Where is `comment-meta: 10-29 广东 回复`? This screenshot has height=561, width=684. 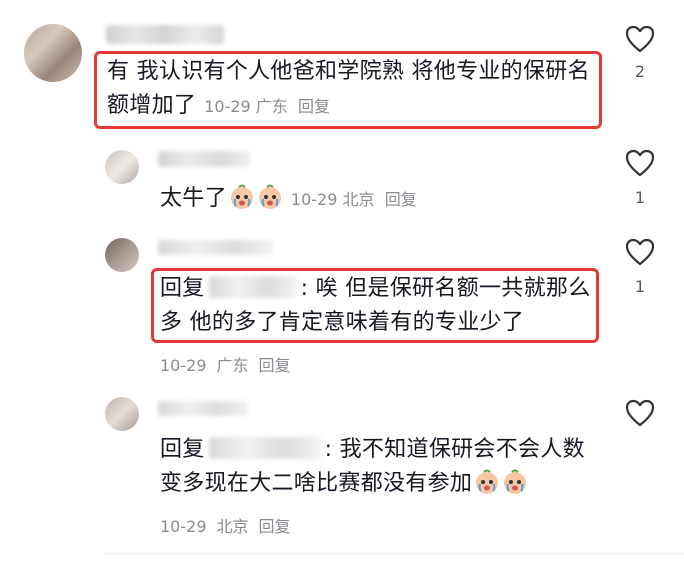
comment-meta: 10-29 广东 回复 is located at coordinates (230, 364).